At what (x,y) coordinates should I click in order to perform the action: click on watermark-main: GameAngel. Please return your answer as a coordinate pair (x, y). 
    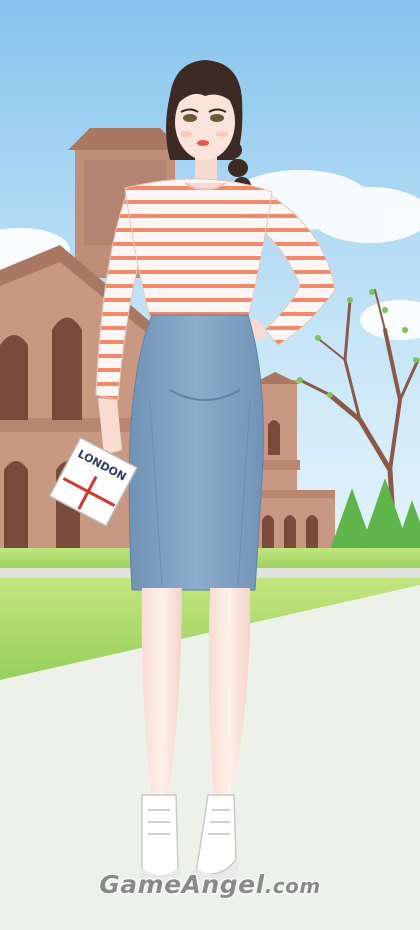
    Looking at the image, I should click on (182, 884).